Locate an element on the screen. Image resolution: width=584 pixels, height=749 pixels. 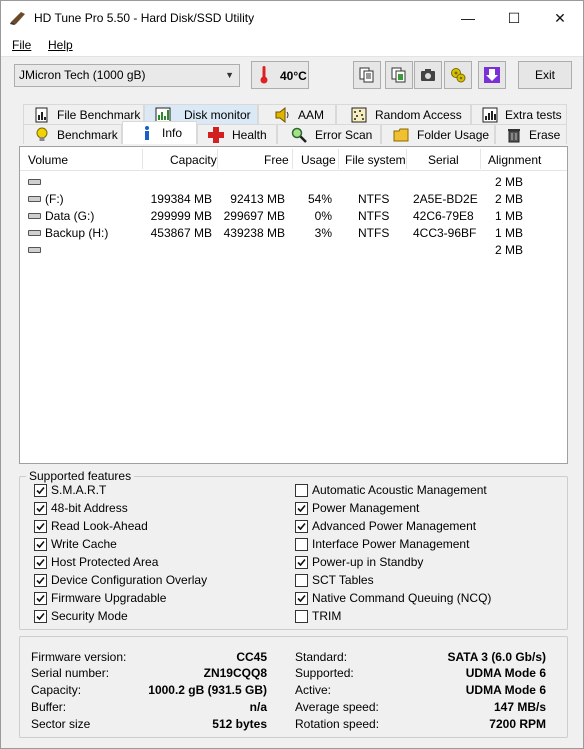
save-button is located at coordinates (492, 75).